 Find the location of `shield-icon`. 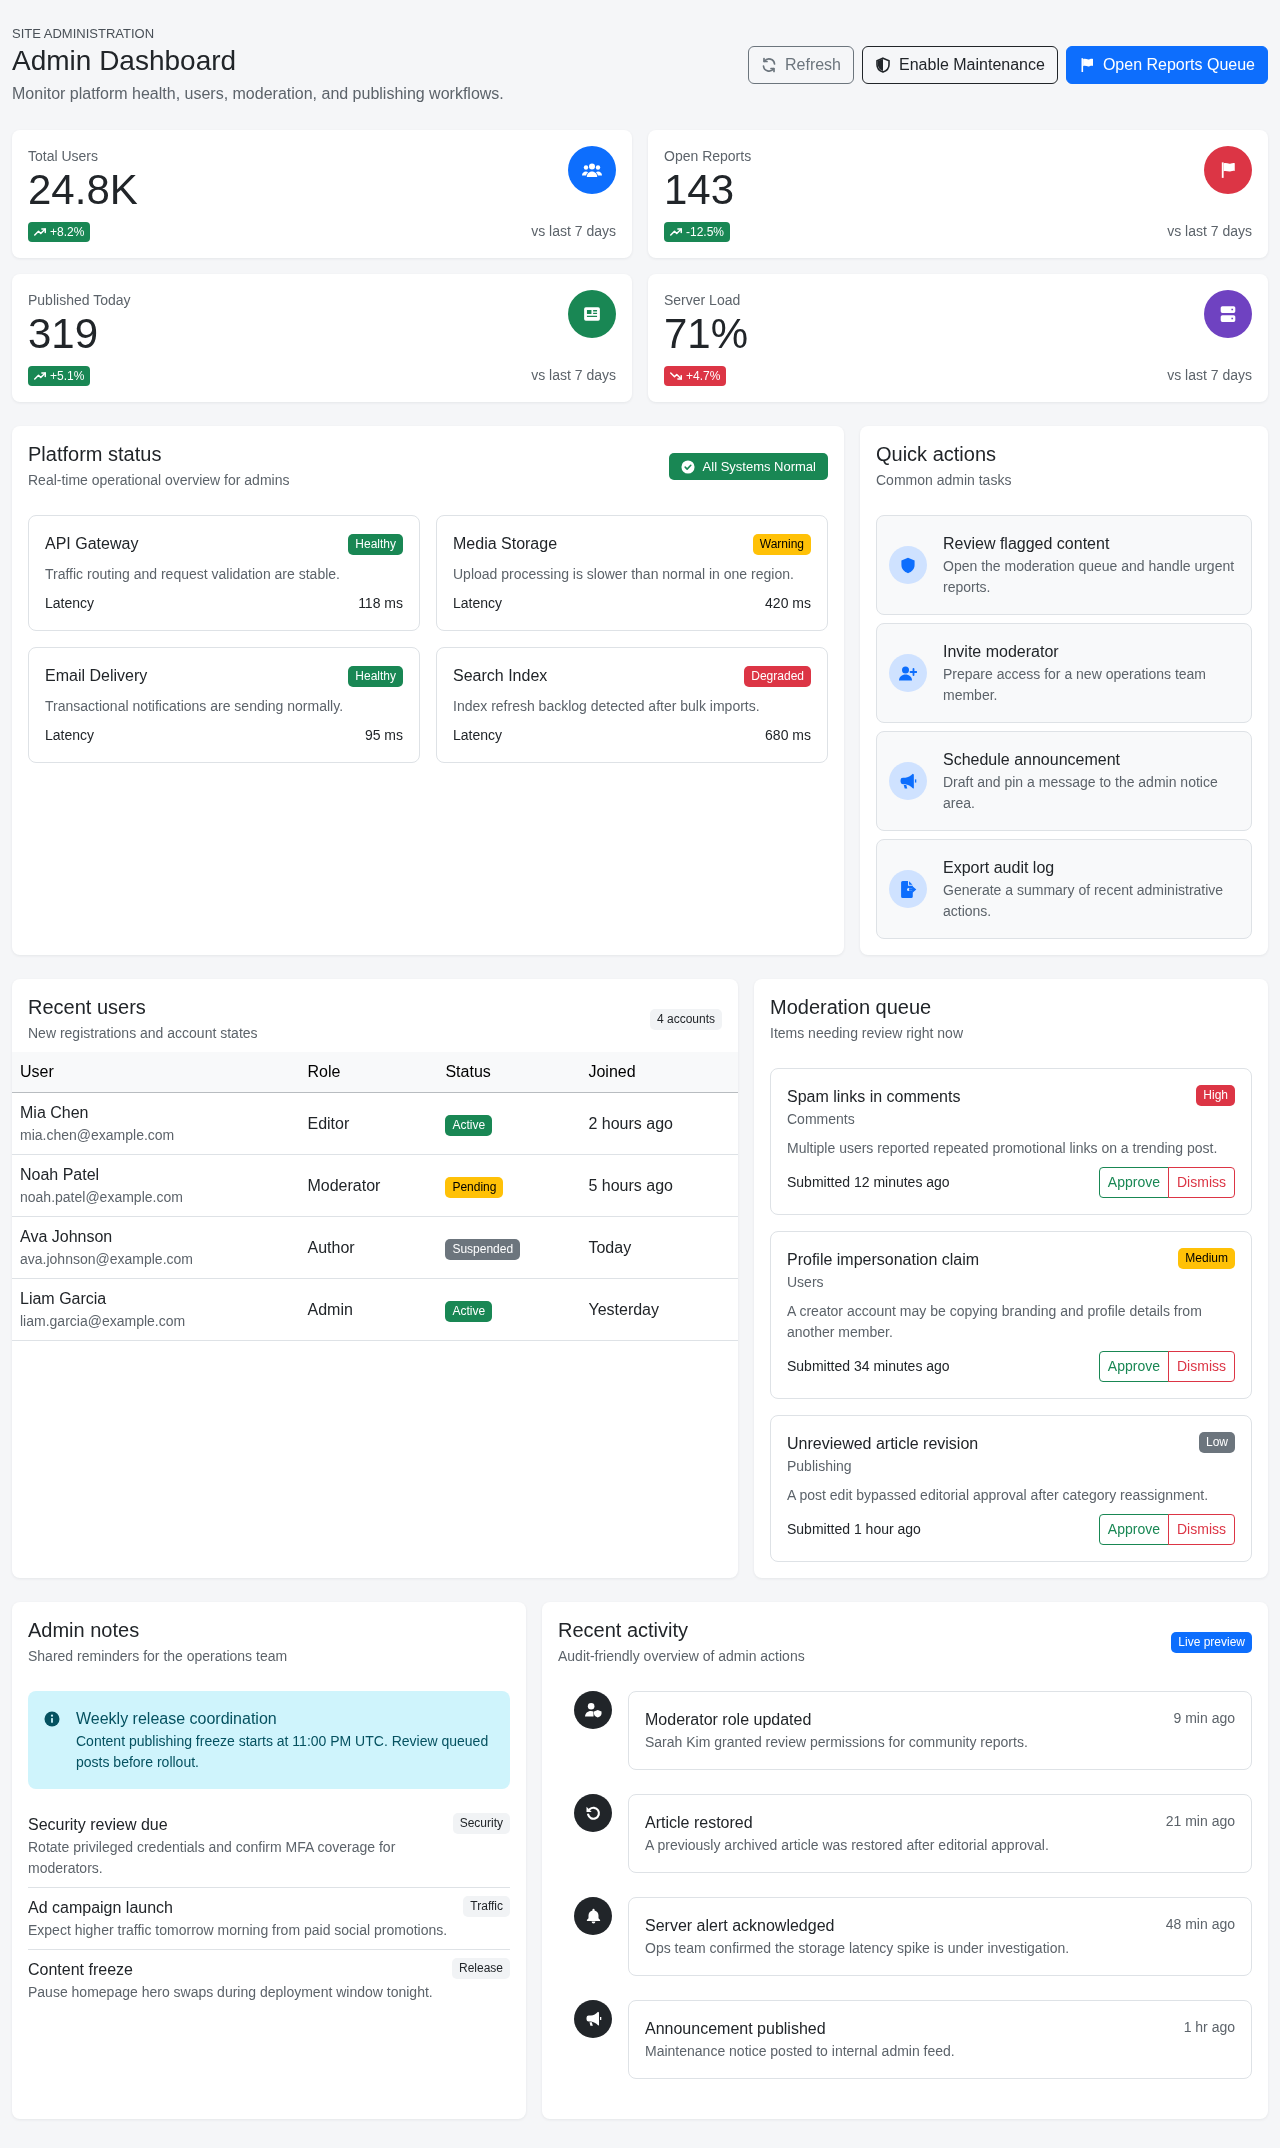

shield-icon is located at coordinates (908, 565).